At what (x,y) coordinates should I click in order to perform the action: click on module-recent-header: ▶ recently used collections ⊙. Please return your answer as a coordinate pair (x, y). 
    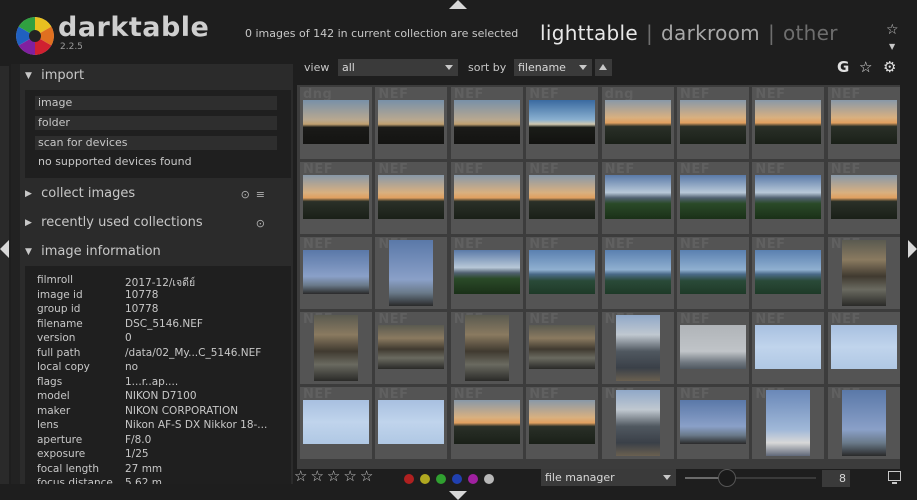
    Looking at the image, I should click on (158, 226).